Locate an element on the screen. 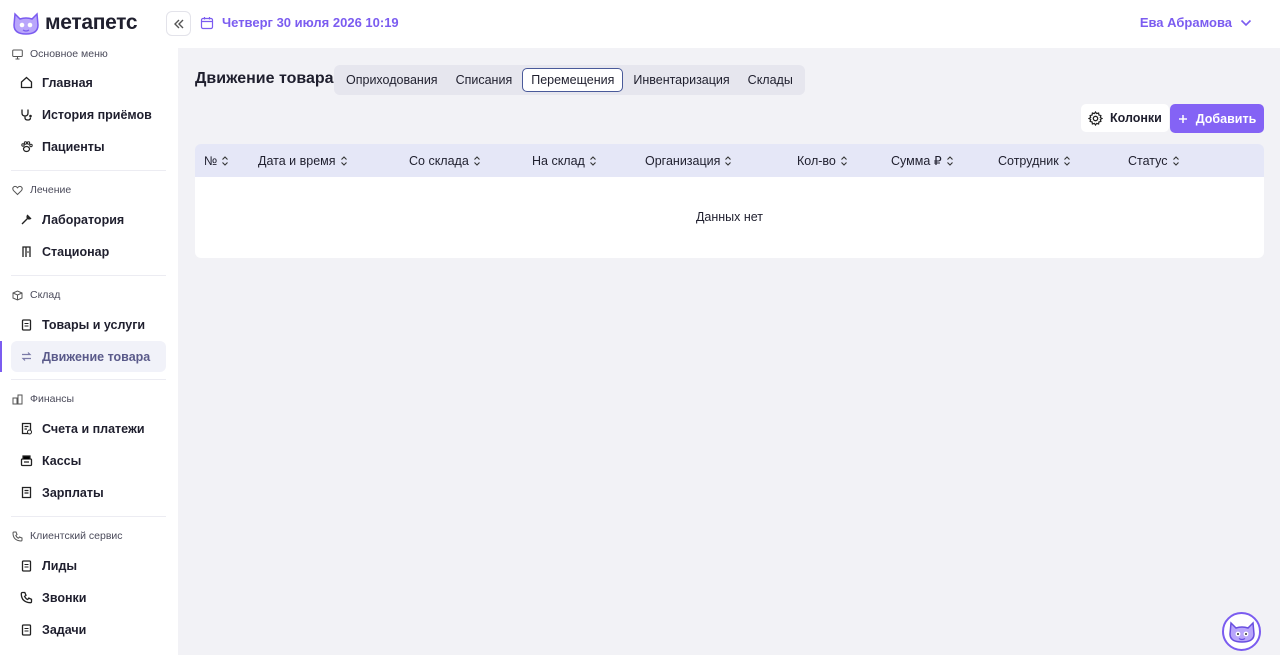 The image size is (1280, 655). add-button: Добавить is located at coordinates (1217, 118).